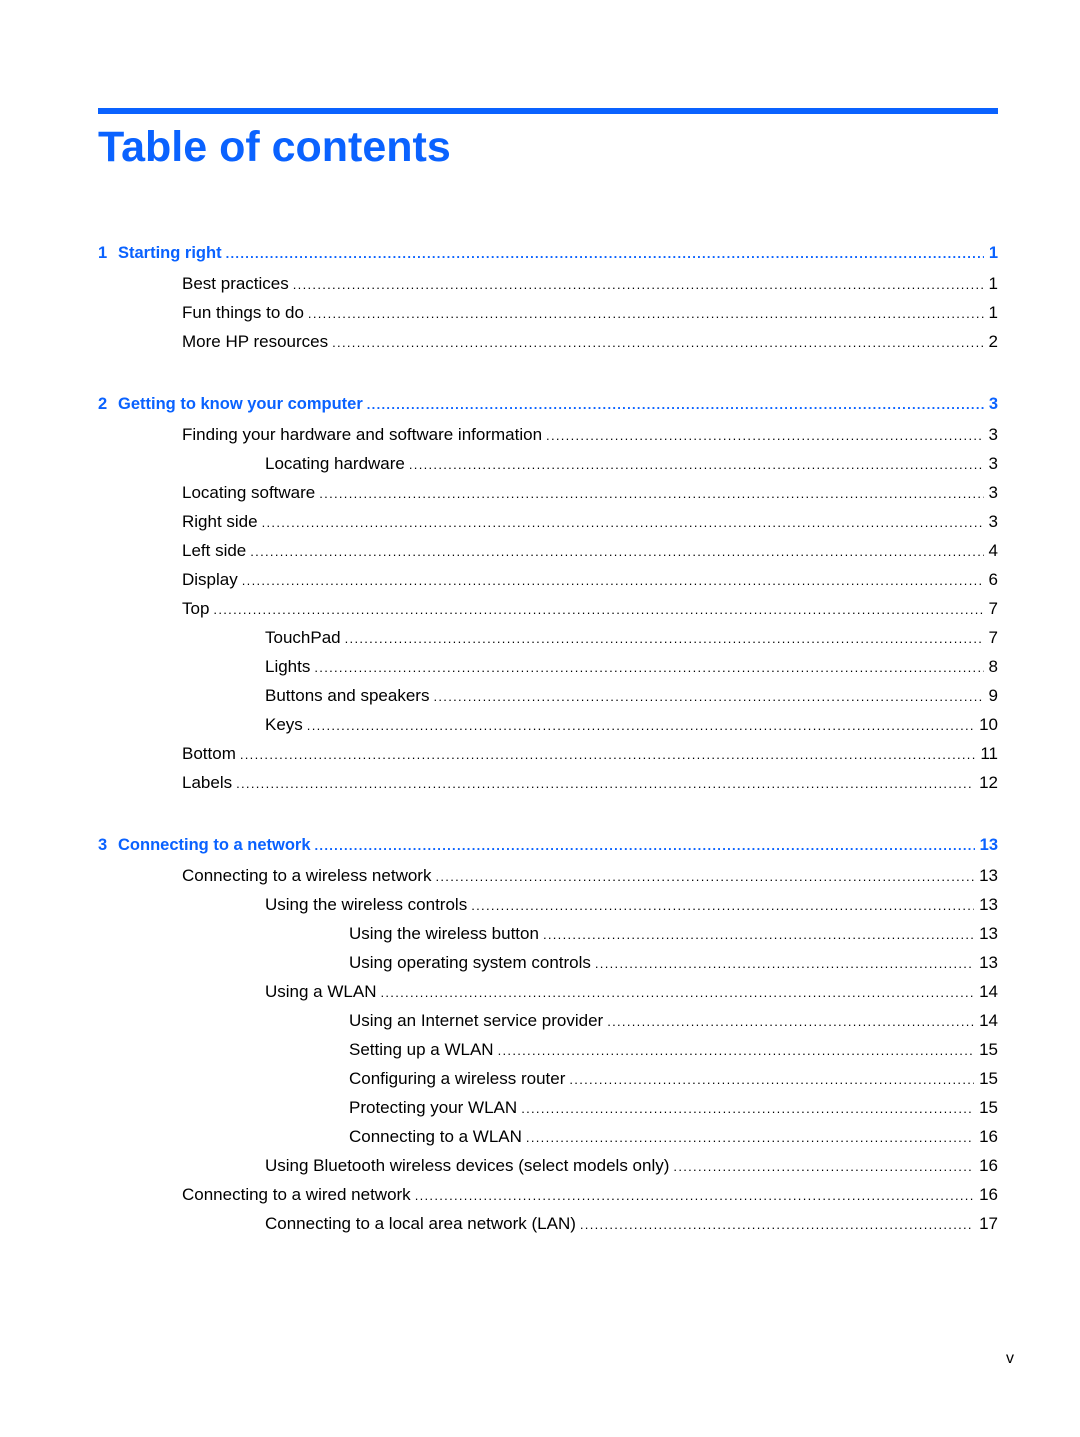  Describe the element at coordinates (991, 667) in the screenshot. I see `toc-entry-page: 8` at that location.